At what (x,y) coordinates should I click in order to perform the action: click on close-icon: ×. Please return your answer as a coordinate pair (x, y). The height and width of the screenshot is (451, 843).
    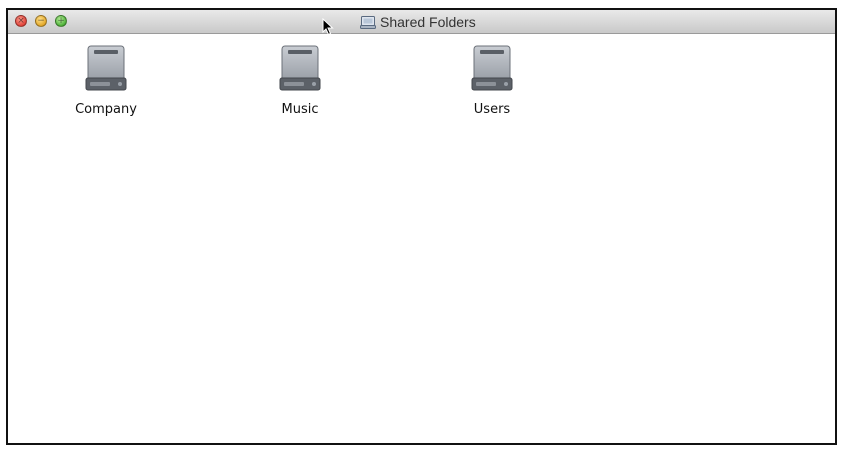
    Looking at the image, I should click on (21, 21).